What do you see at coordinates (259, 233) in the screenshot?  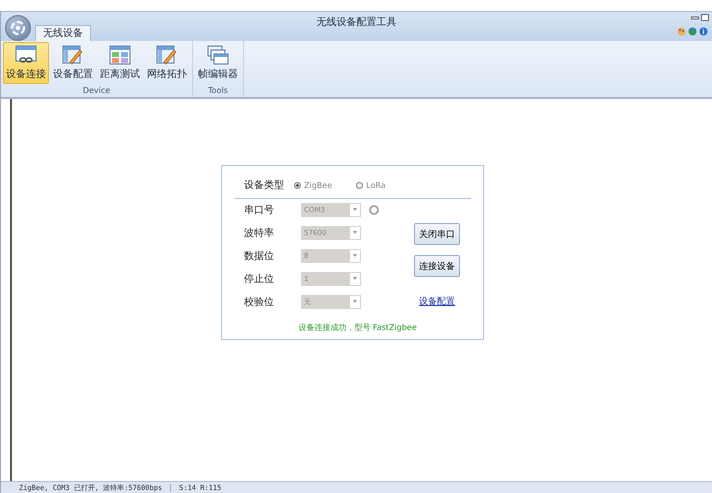 I see `field-label: 波特率` at bounding box center [259, 233].